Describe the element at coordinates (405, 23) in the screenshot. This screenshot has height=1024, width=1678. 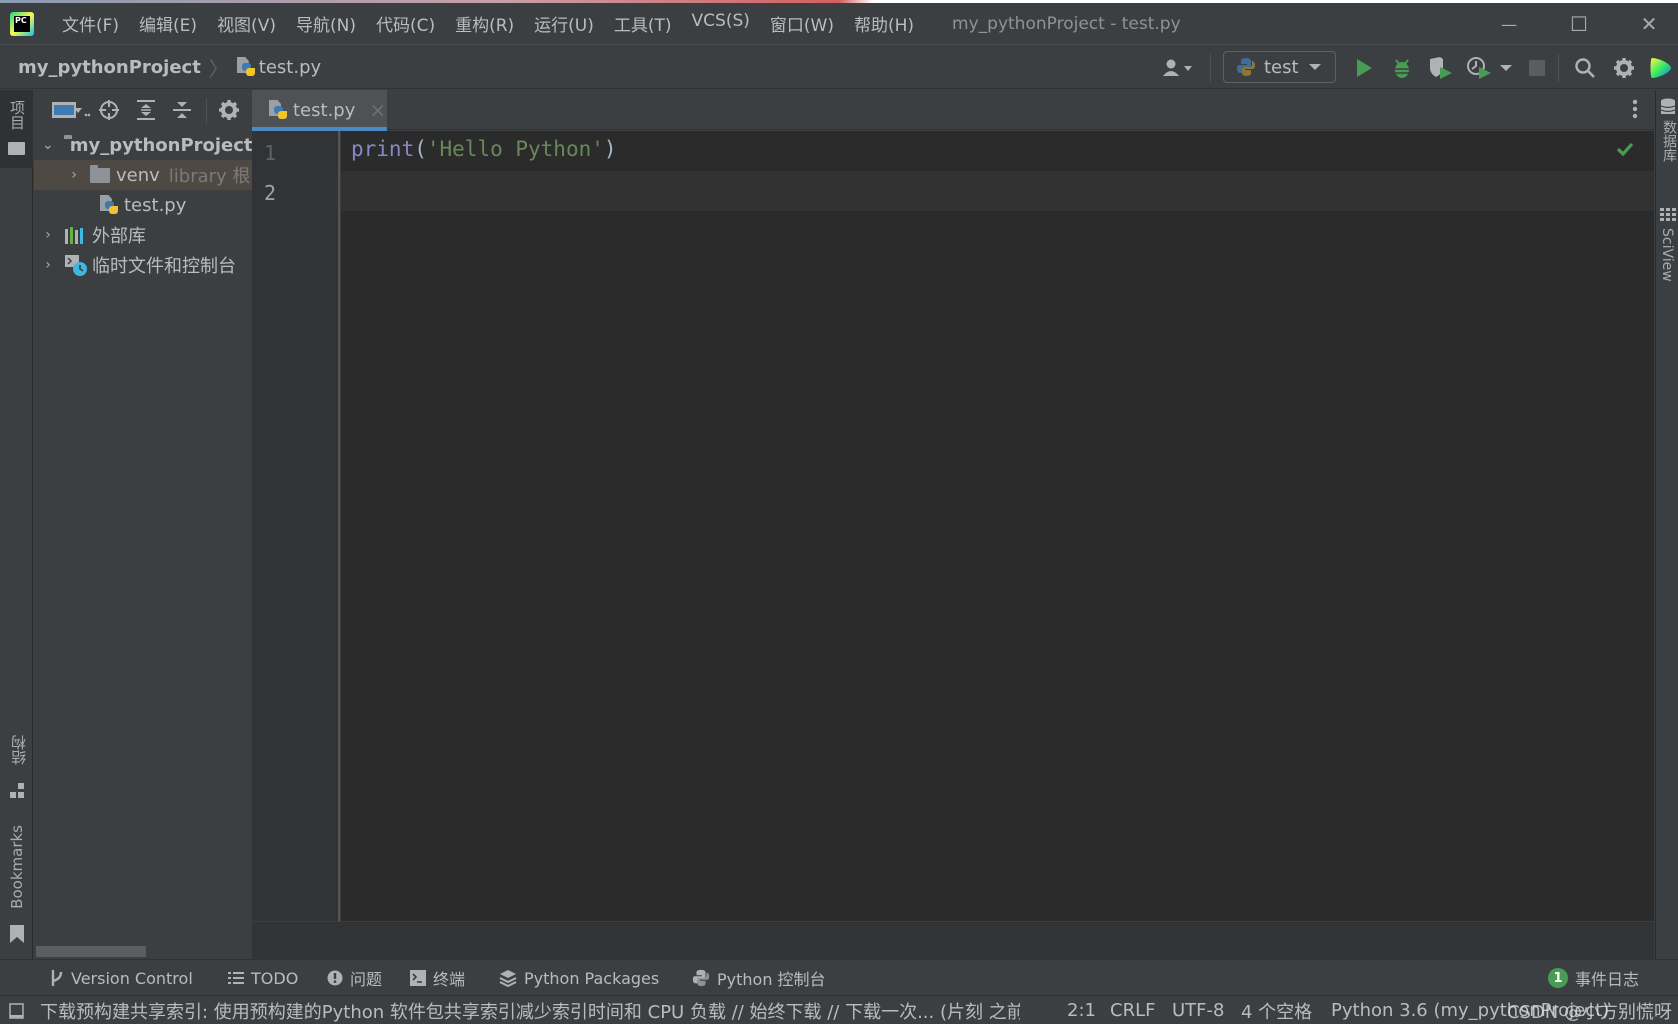
I see `menu-code: 代码(C)` at that location.